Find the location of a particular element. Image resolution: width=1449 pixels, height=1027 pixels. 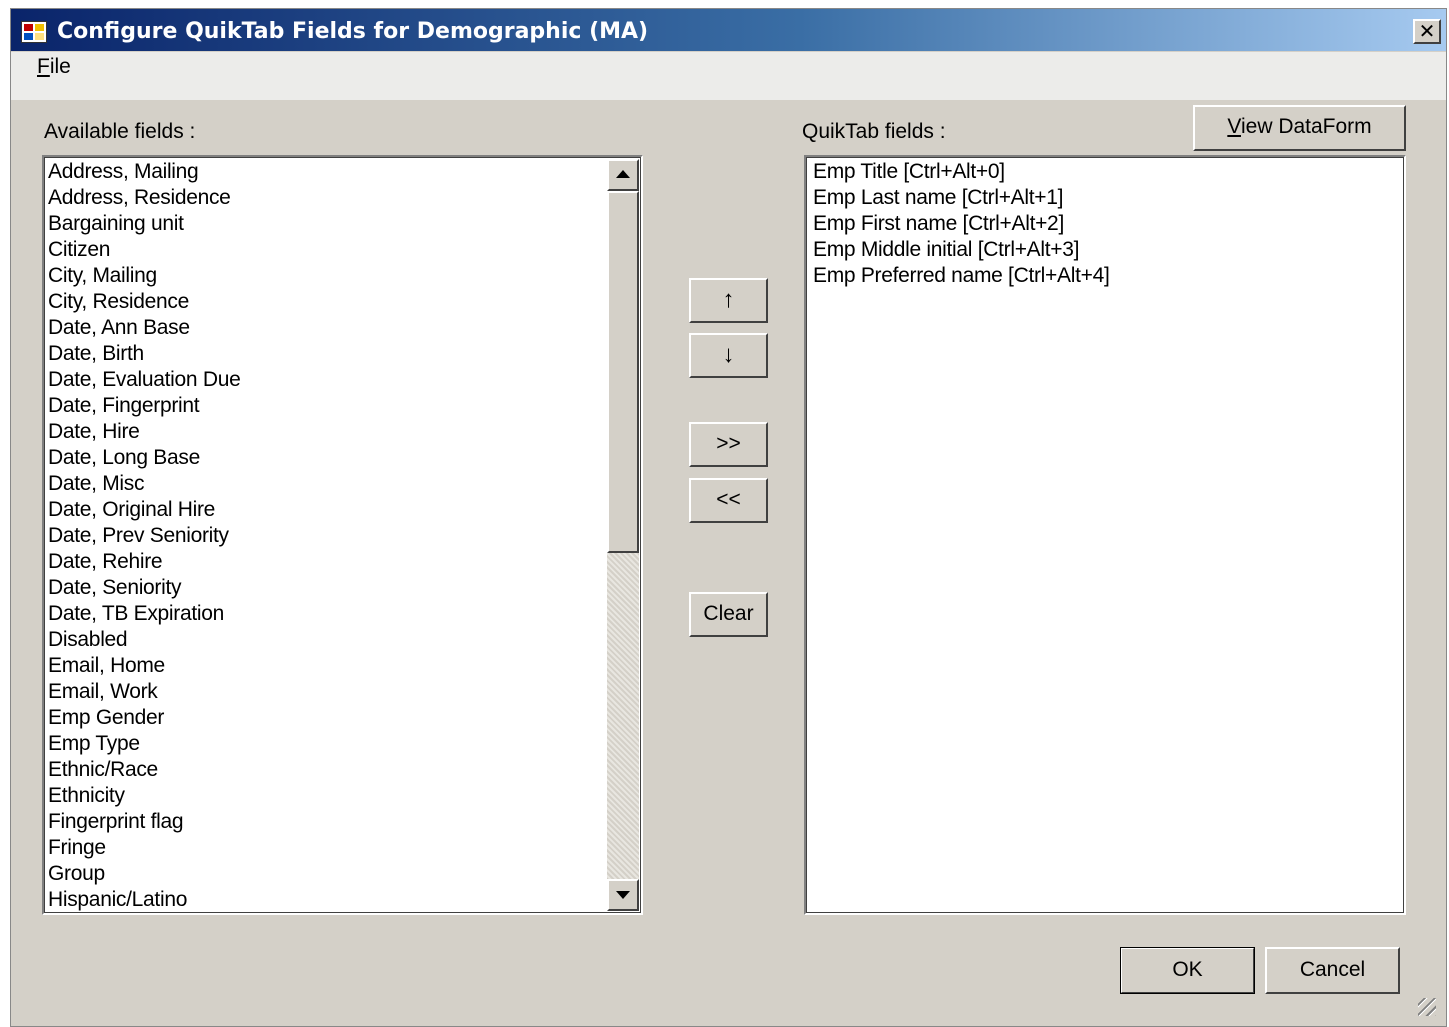

menu-file-mnemonic: F is located at coordinates (43, 66).